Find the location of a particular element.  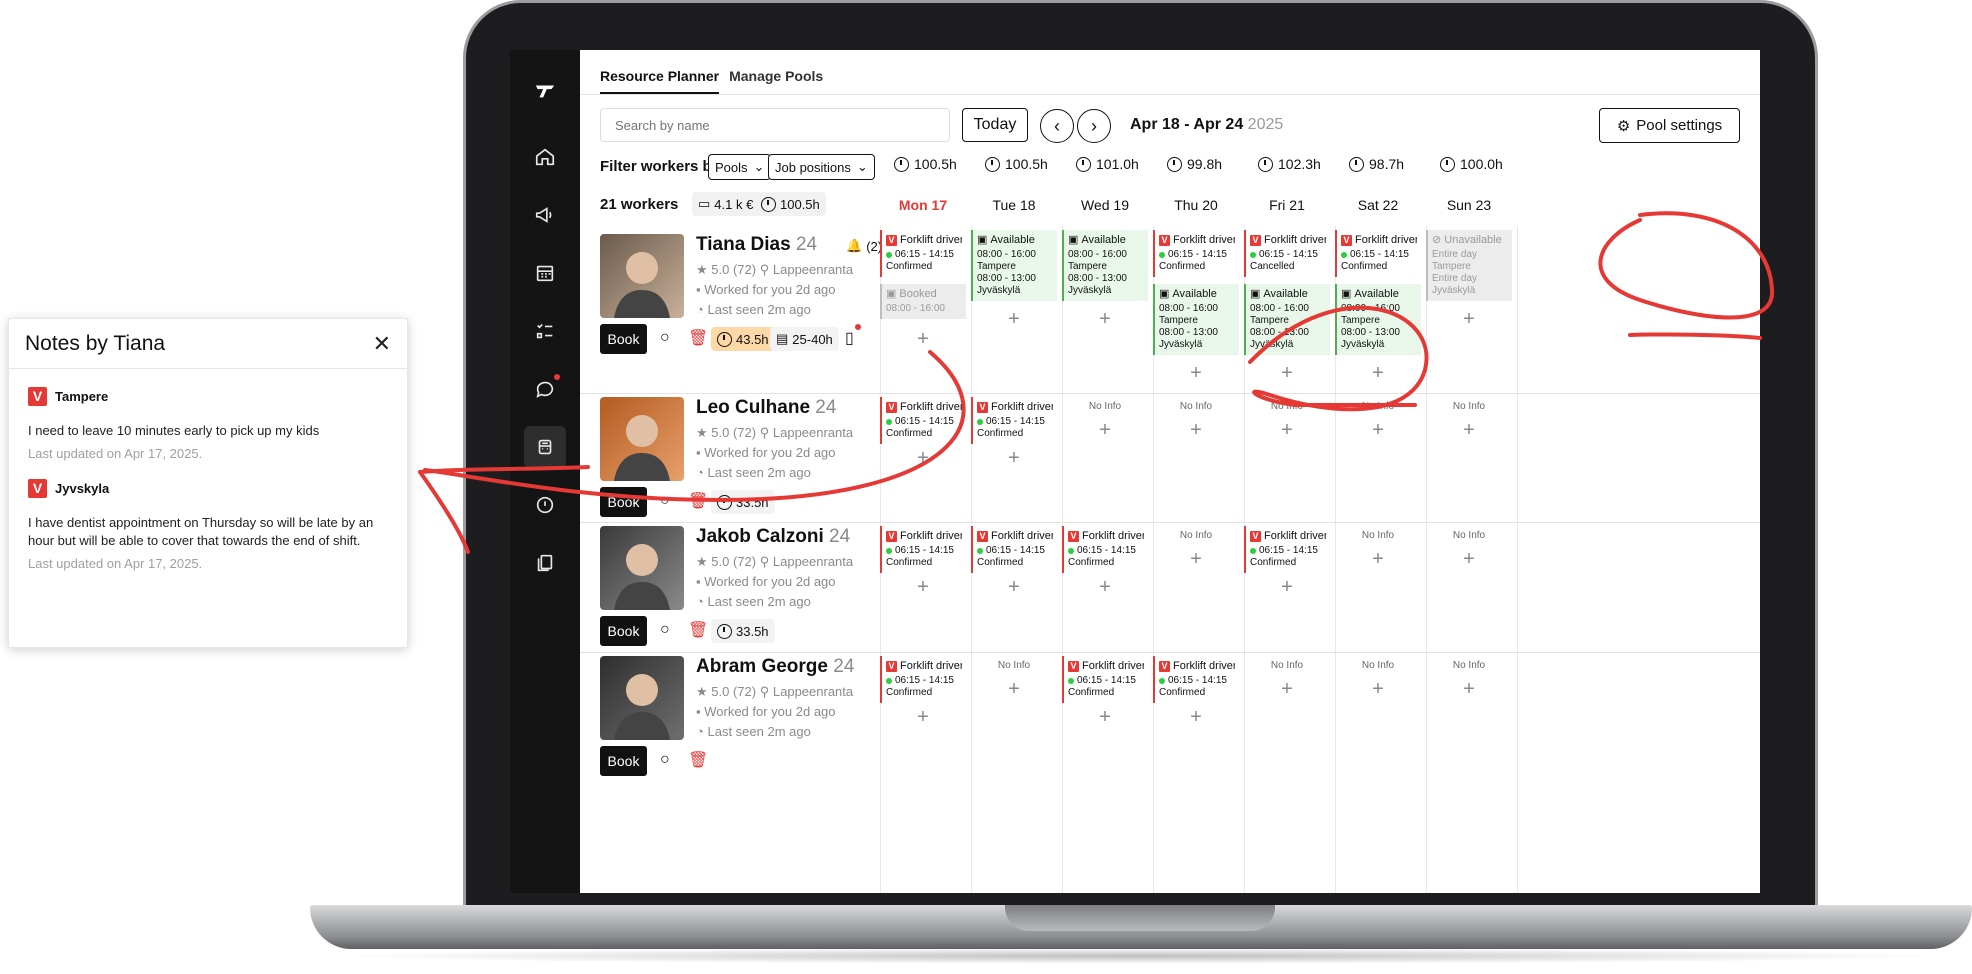

tab-resource-planner: Resource Planner is located at coordinates (660, 78).